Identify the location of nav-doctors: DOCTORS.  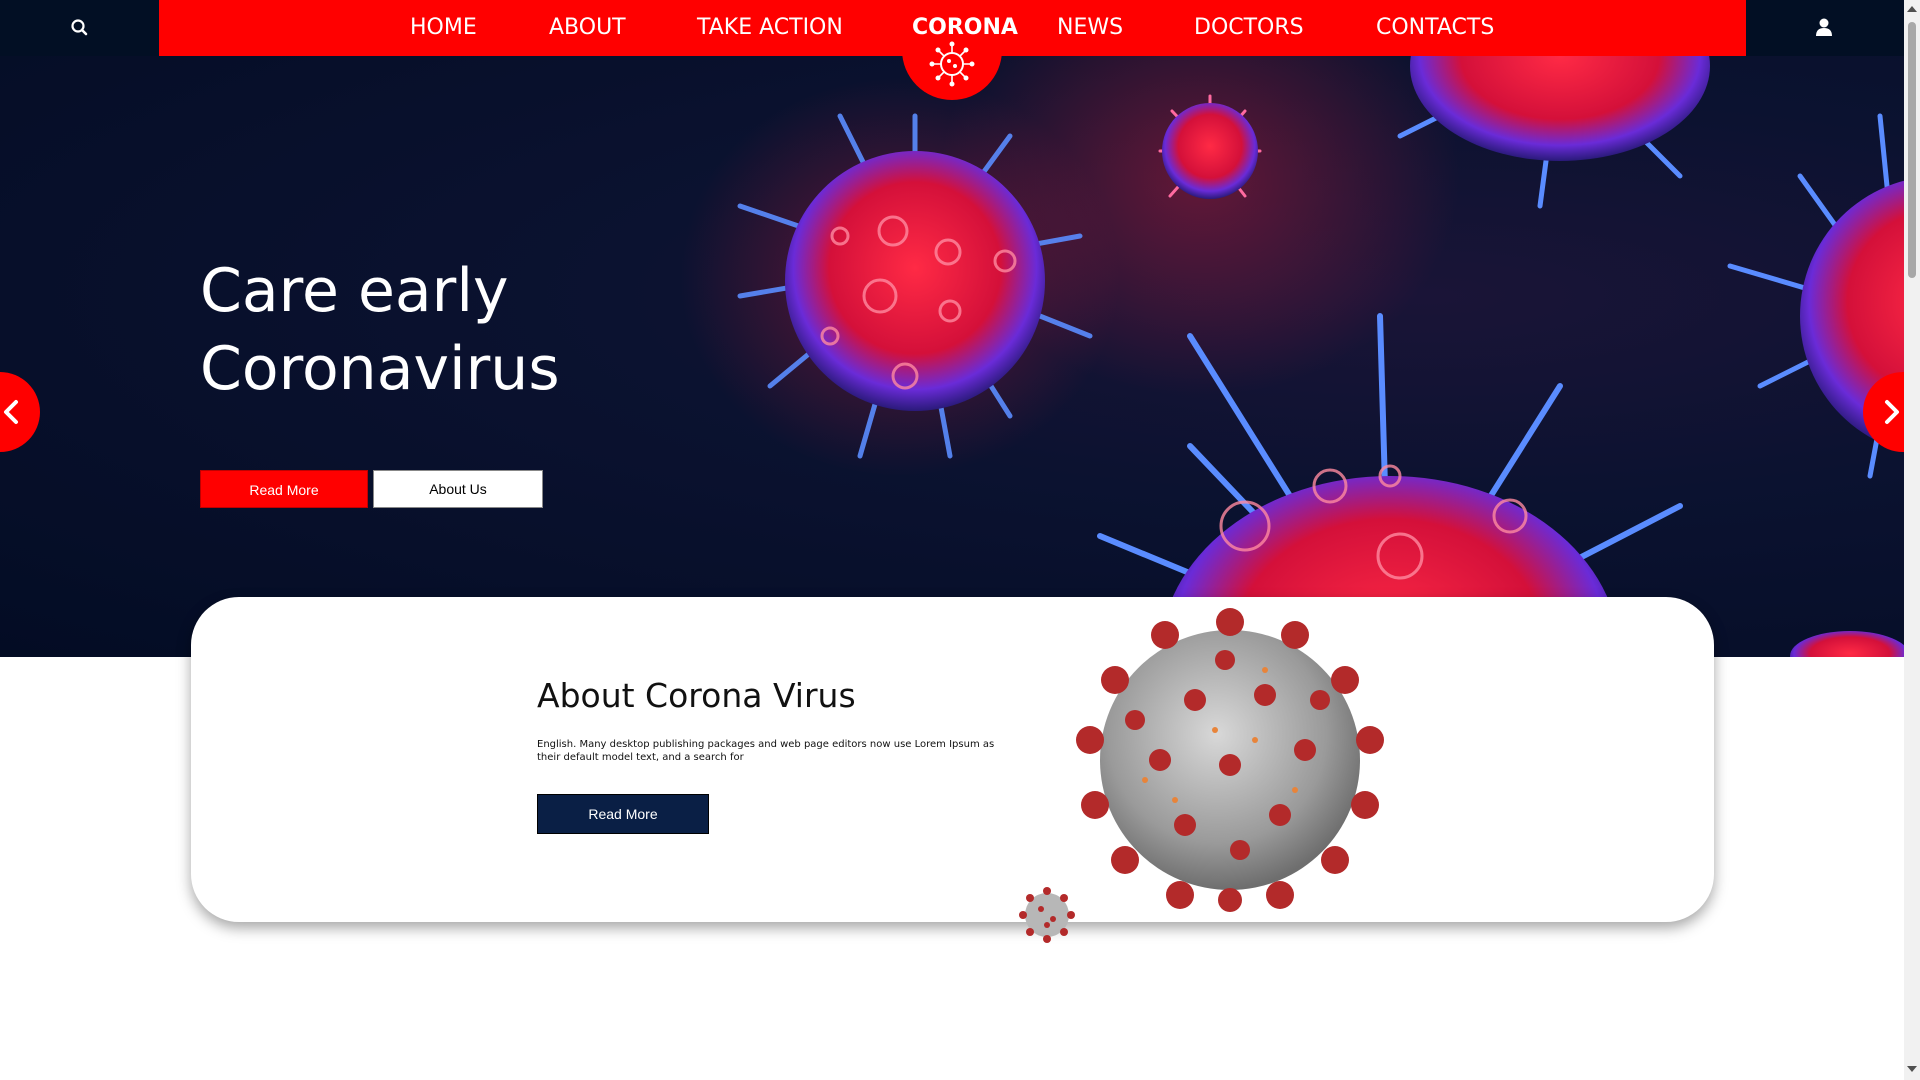
(1249, 28).